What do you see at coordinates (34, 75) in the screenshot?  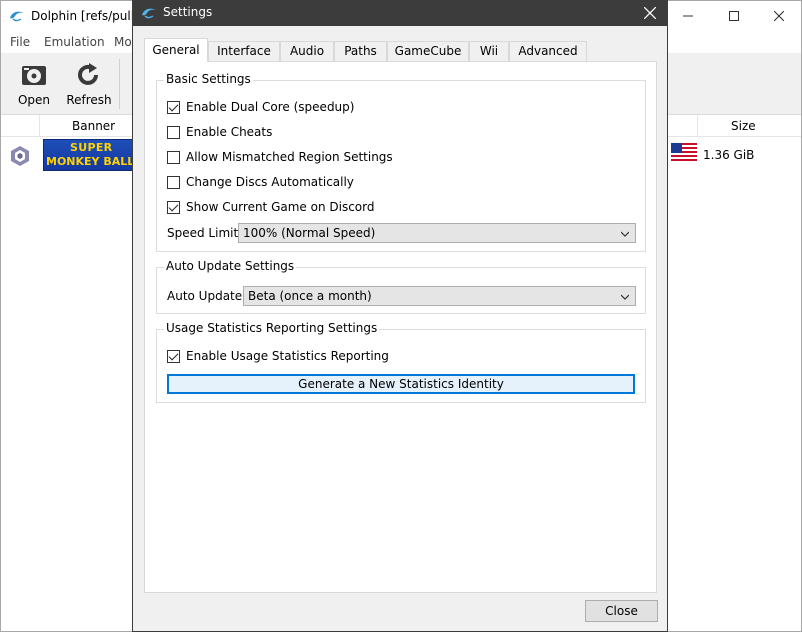 I see `open-disc-icon` at bounding box center [34, 75].